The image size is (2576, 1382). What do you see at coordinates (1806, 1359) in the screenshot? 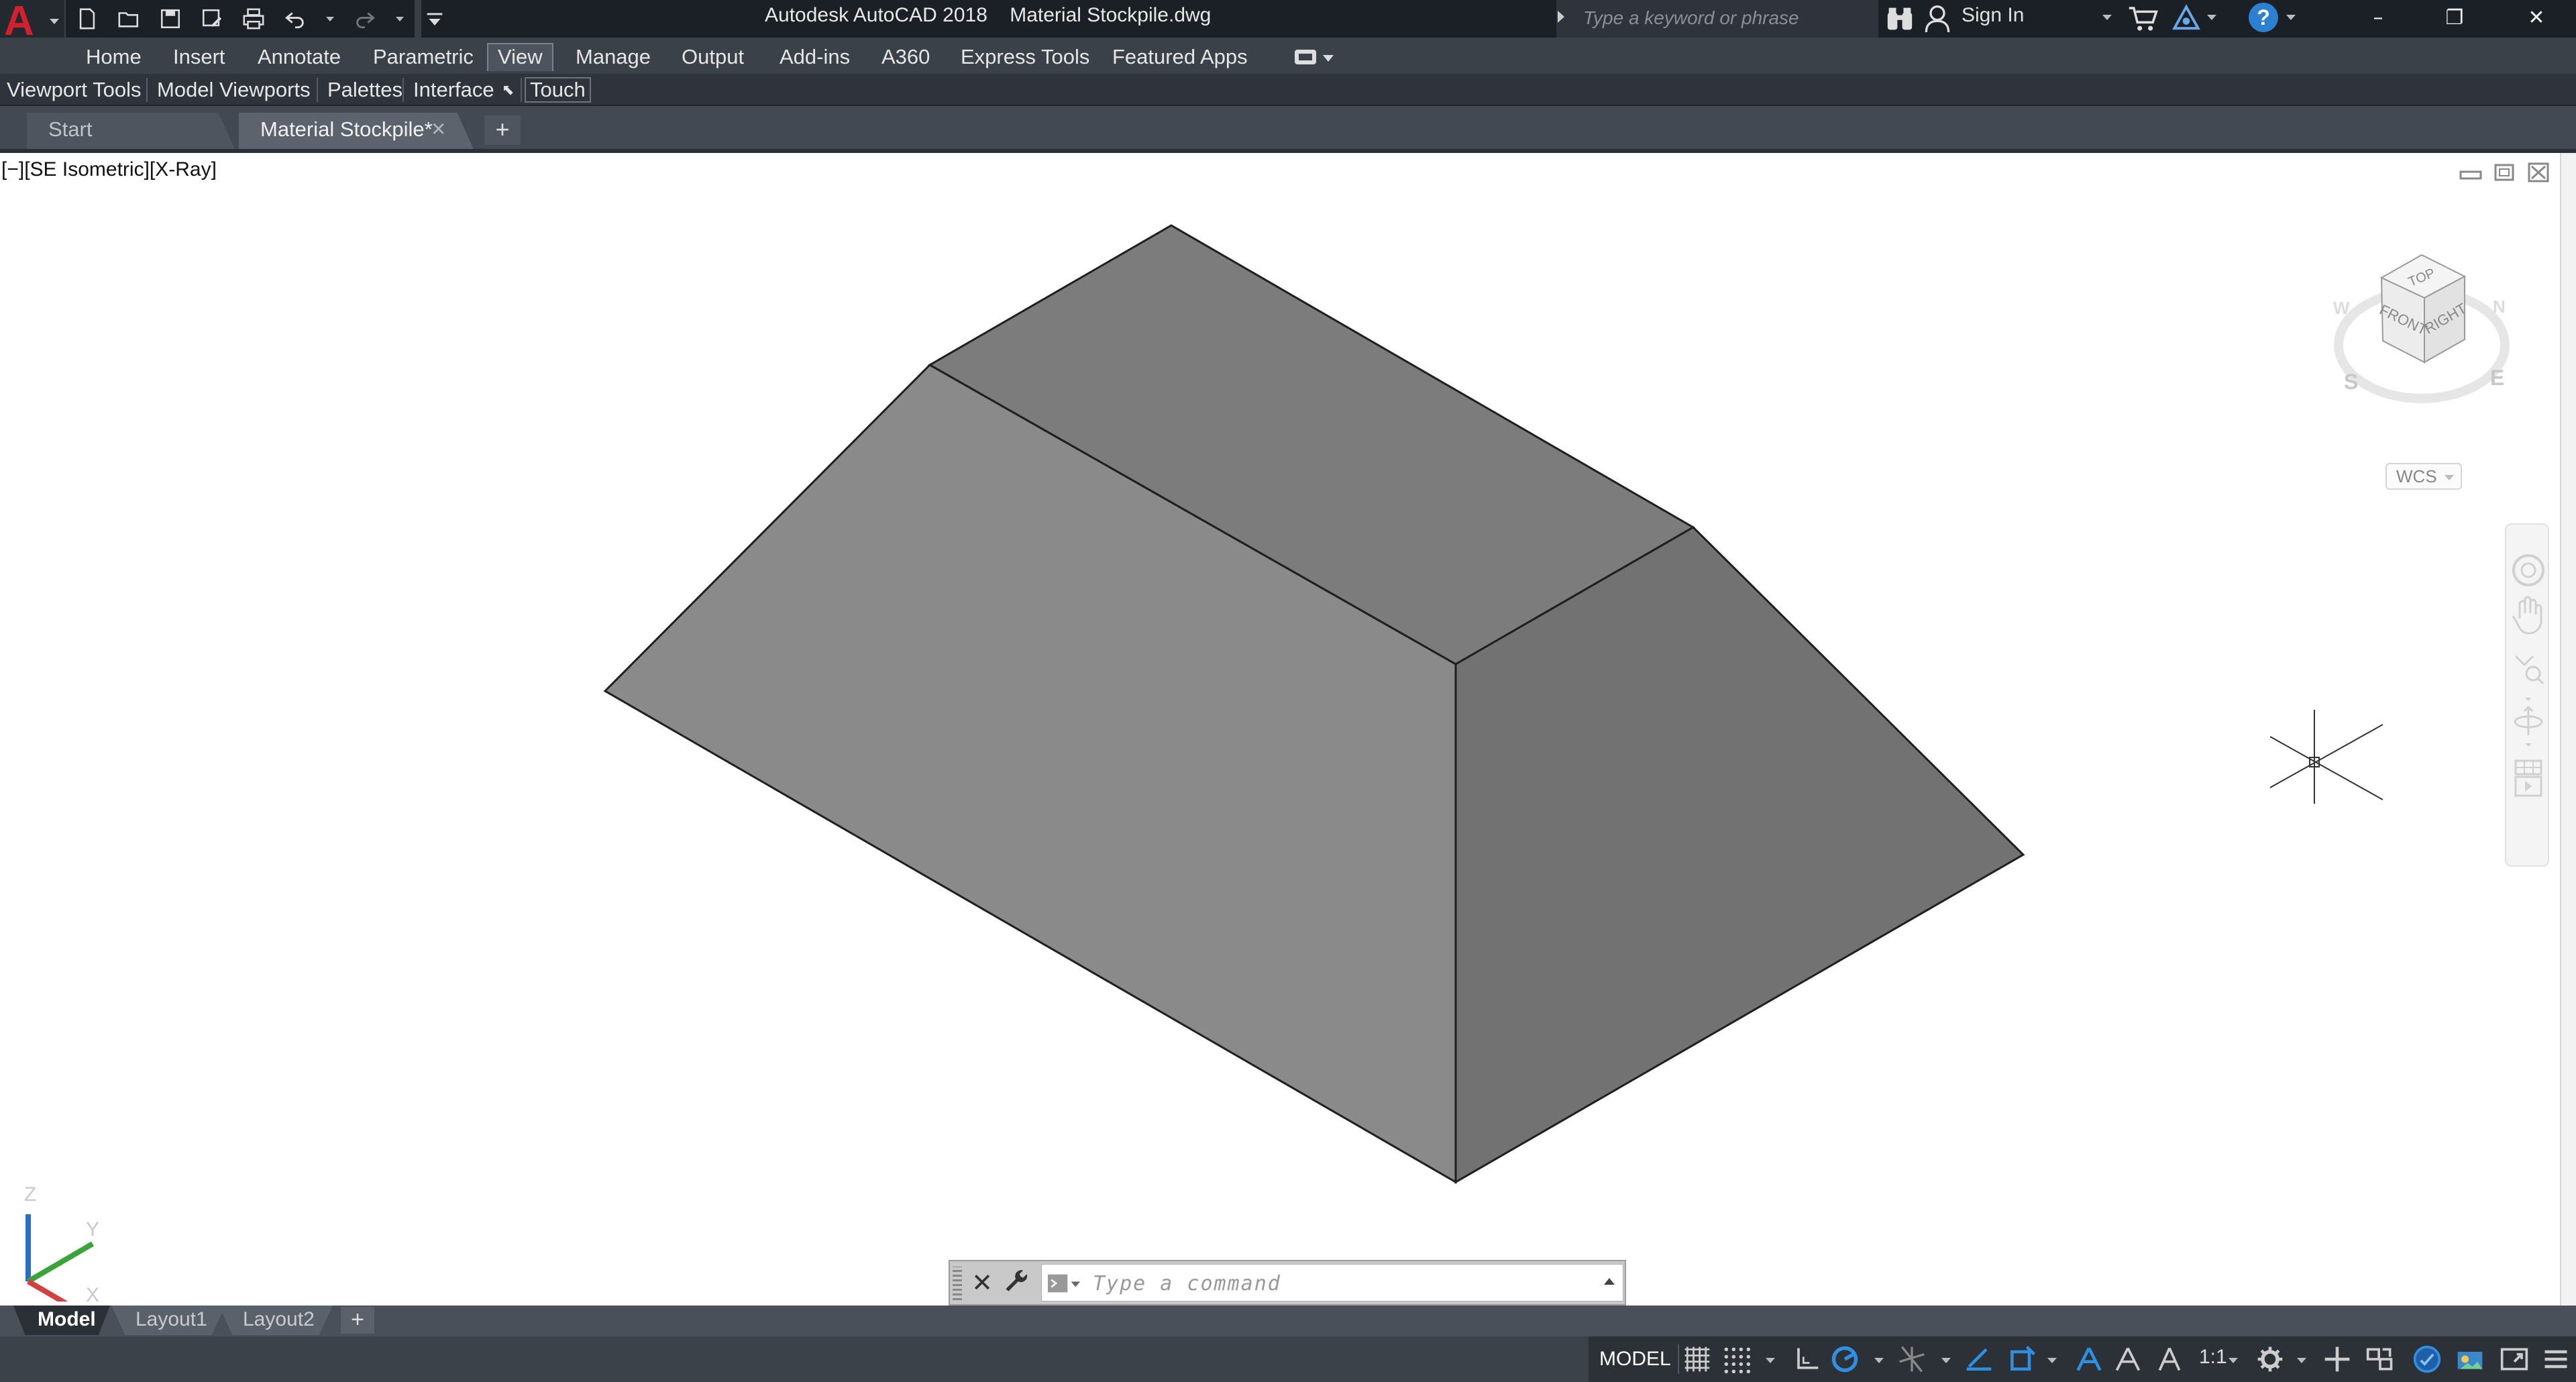
I see `ortho-mode-icon` at bounding box center [1806, 1359].